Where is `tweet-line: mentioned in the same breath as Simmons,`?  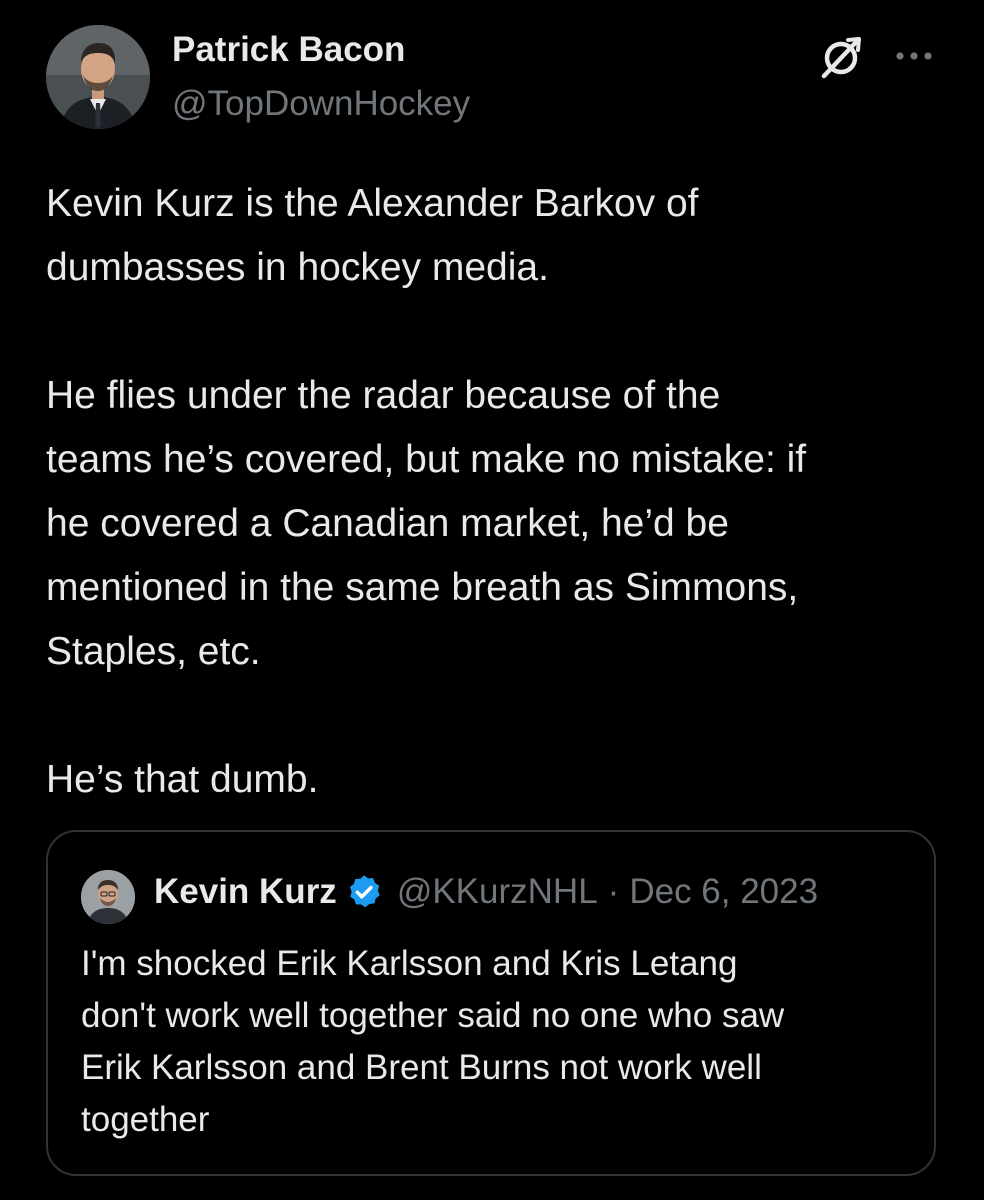
tweet-line: mentioned in the same breath as Simmons, is located at coordinates (422, 587).